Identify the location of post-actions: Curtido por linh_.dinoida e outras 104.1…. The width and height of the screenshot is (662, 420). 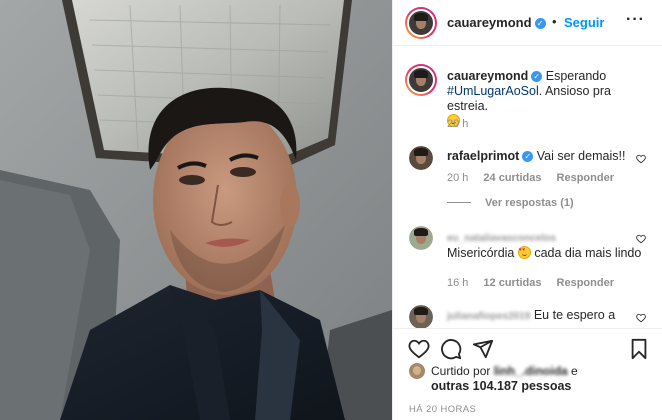
(527, 374).